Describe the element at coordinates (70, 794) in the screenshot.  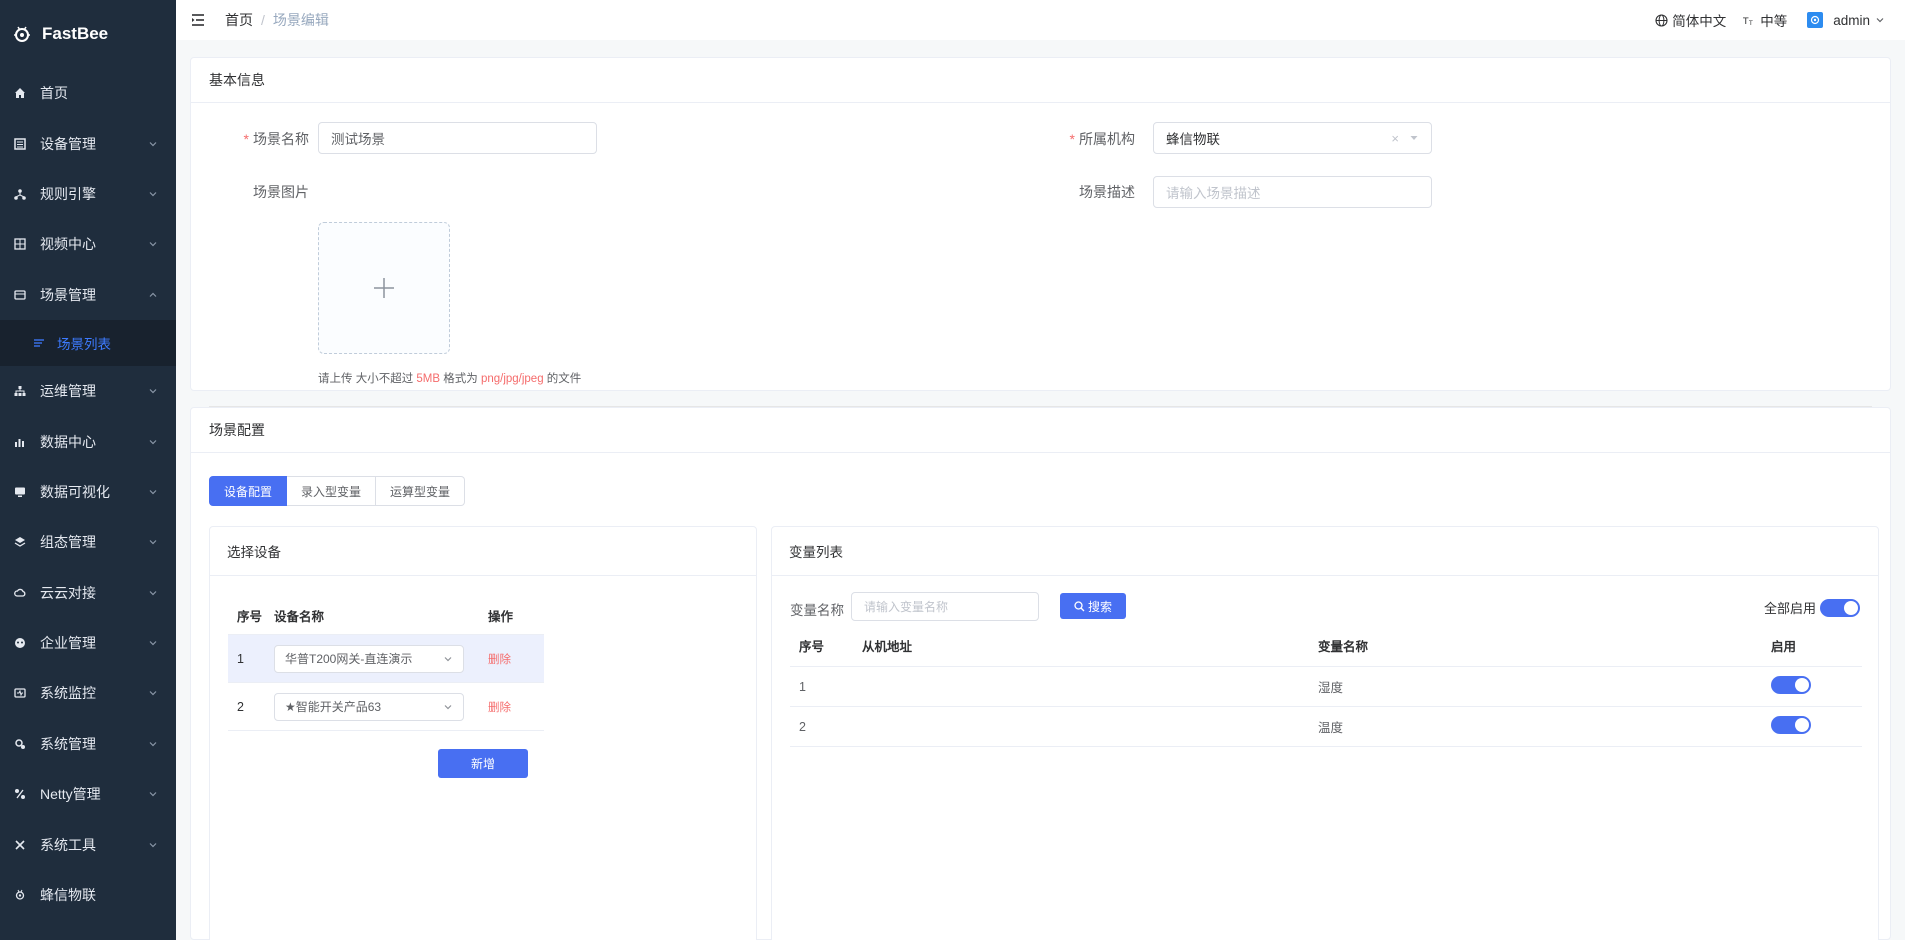
I see `sidebar-item-label: Netty管理` at that location.